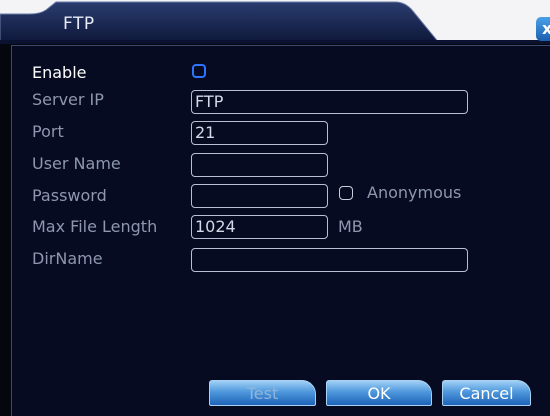 The width and height of the screenshot is (550, 416). I want to click on dialog-title: FTP, so click(79, 24).